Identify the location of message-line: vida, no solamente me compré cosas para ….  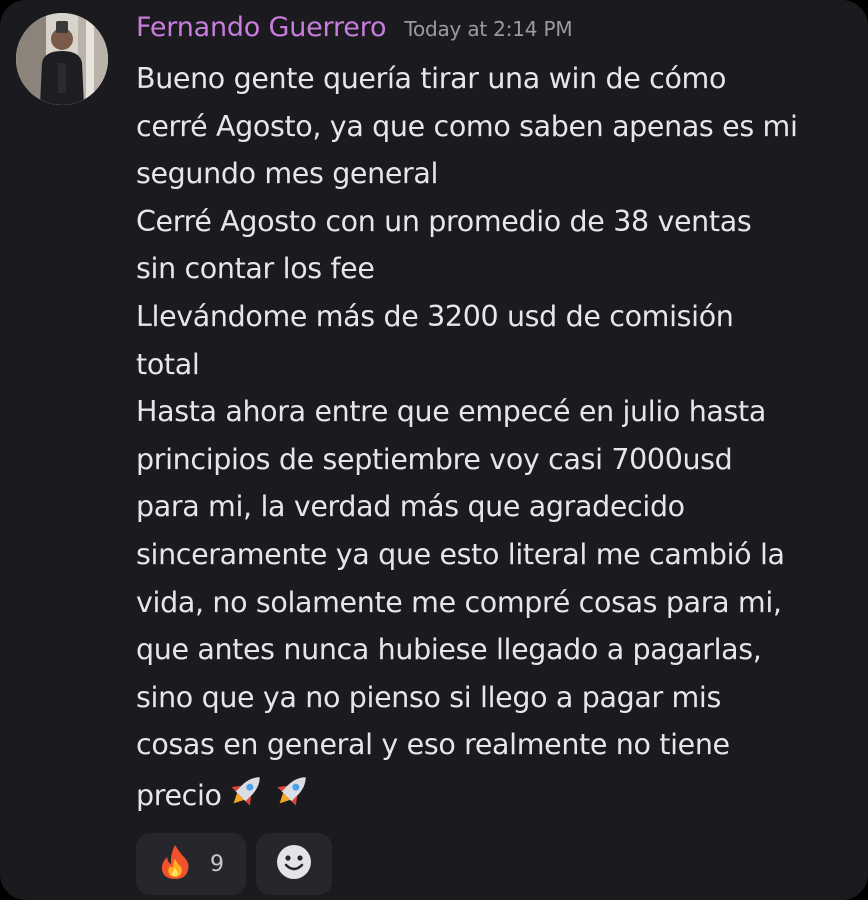
(459, 602).